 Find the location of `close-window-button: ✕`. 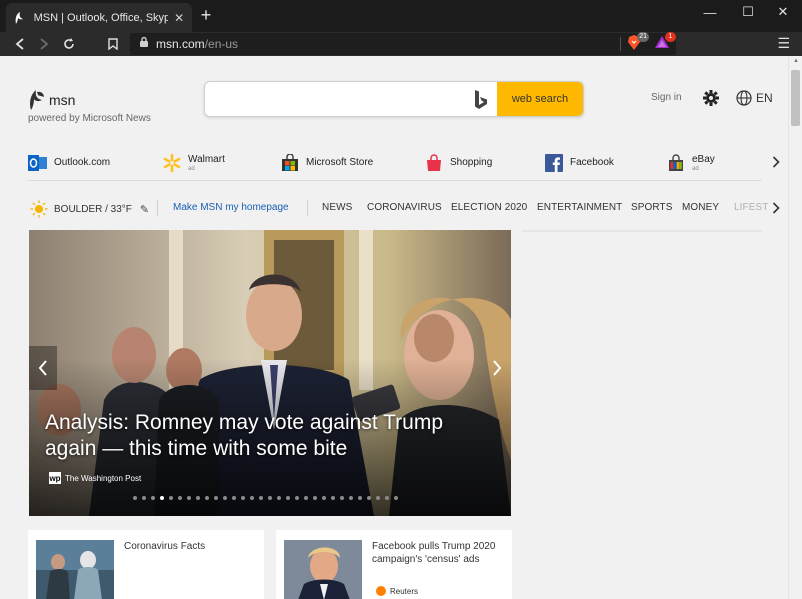

close-window-button: ✕ is located at coordinates (783, 12).